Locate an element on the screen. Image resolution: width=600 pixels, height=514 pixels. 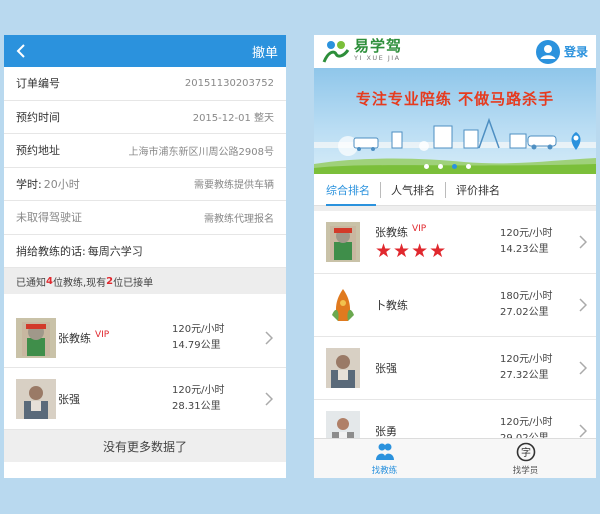
cancel-order-button: 撤单 is located at coordinates (265, 51).